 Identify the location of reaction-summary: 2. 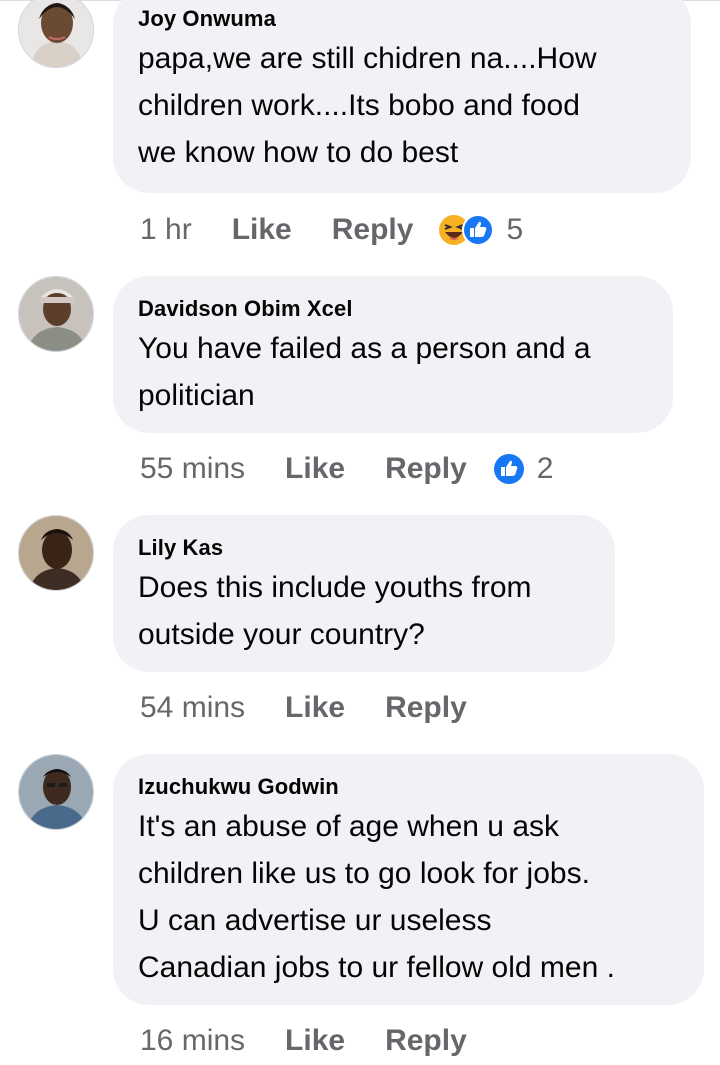
(523, 469).